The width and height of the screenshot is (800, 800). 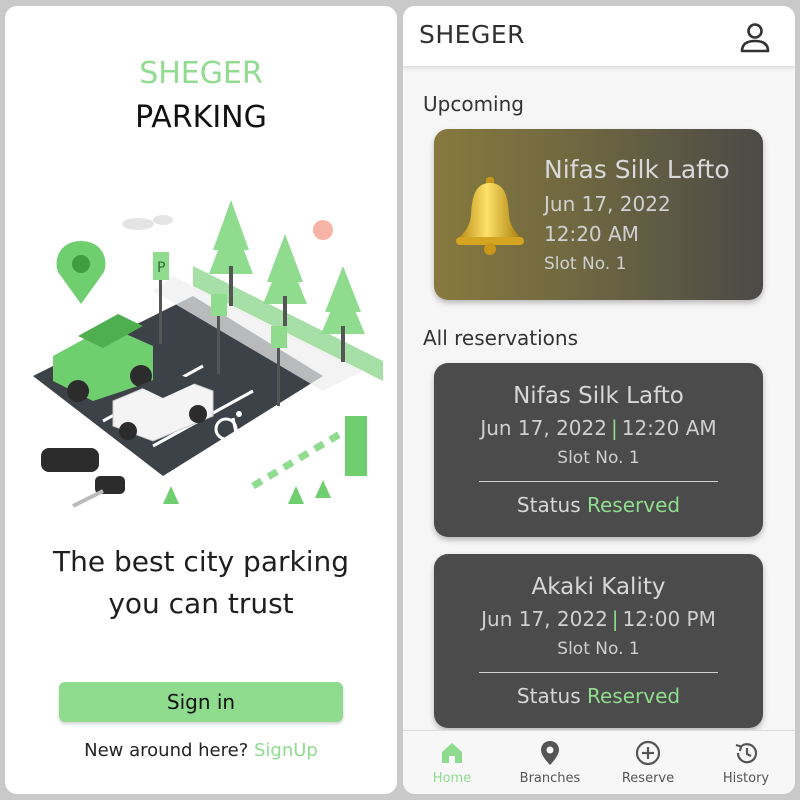 What do you see at coordinates (201, 117) in the screenshot?
I see `brand-title-line2: PARKING` at bounding box center [201, 117].